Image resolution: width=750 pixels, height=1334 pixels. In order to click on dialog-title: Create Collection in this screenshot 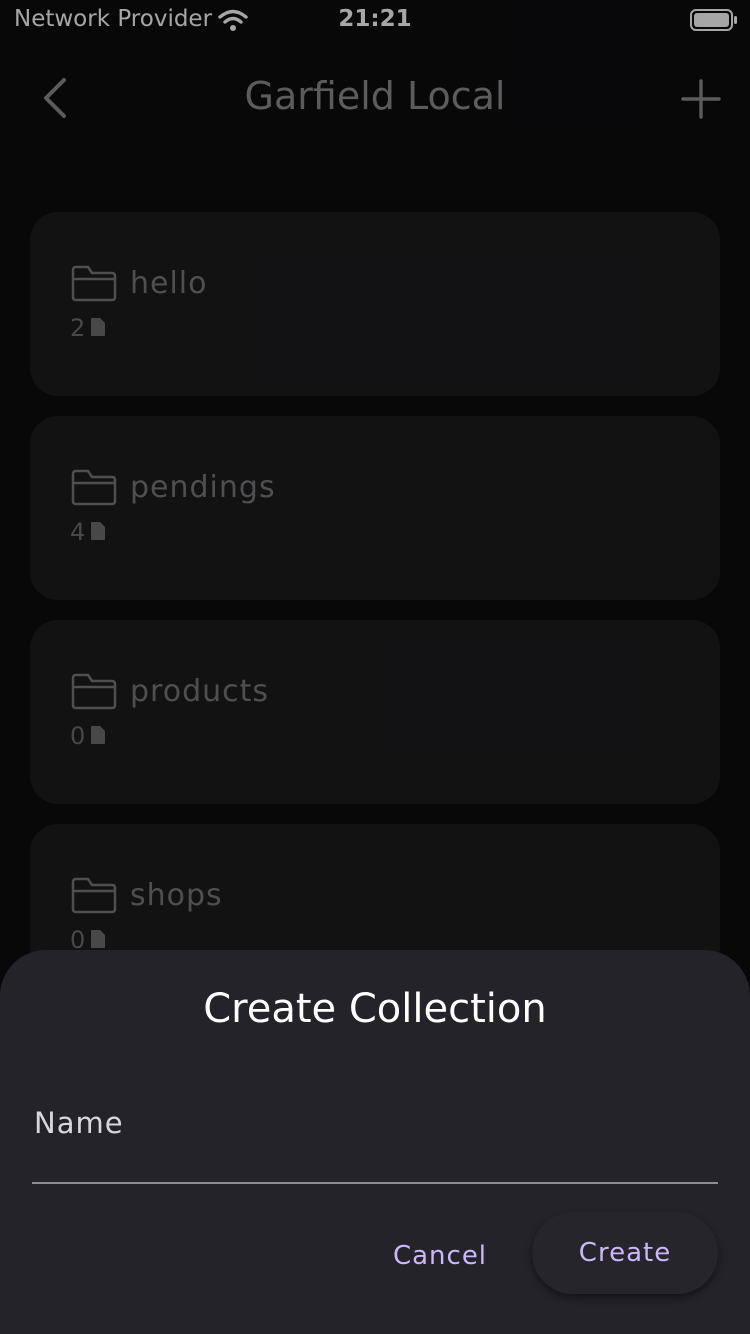, I will do `click(375, 1009)`.